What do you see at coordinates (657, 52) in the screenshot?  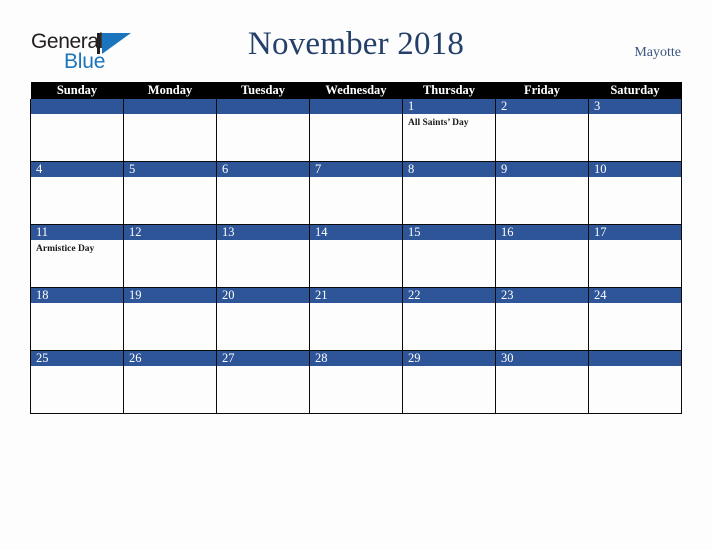 I see `region-label: Mayotte` at bounding box center [657, 52].